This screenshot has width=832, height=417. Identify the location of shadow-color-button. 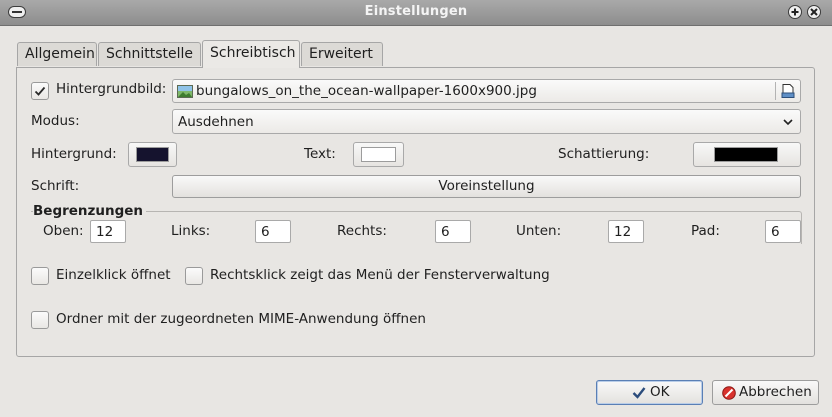
(747, 154).